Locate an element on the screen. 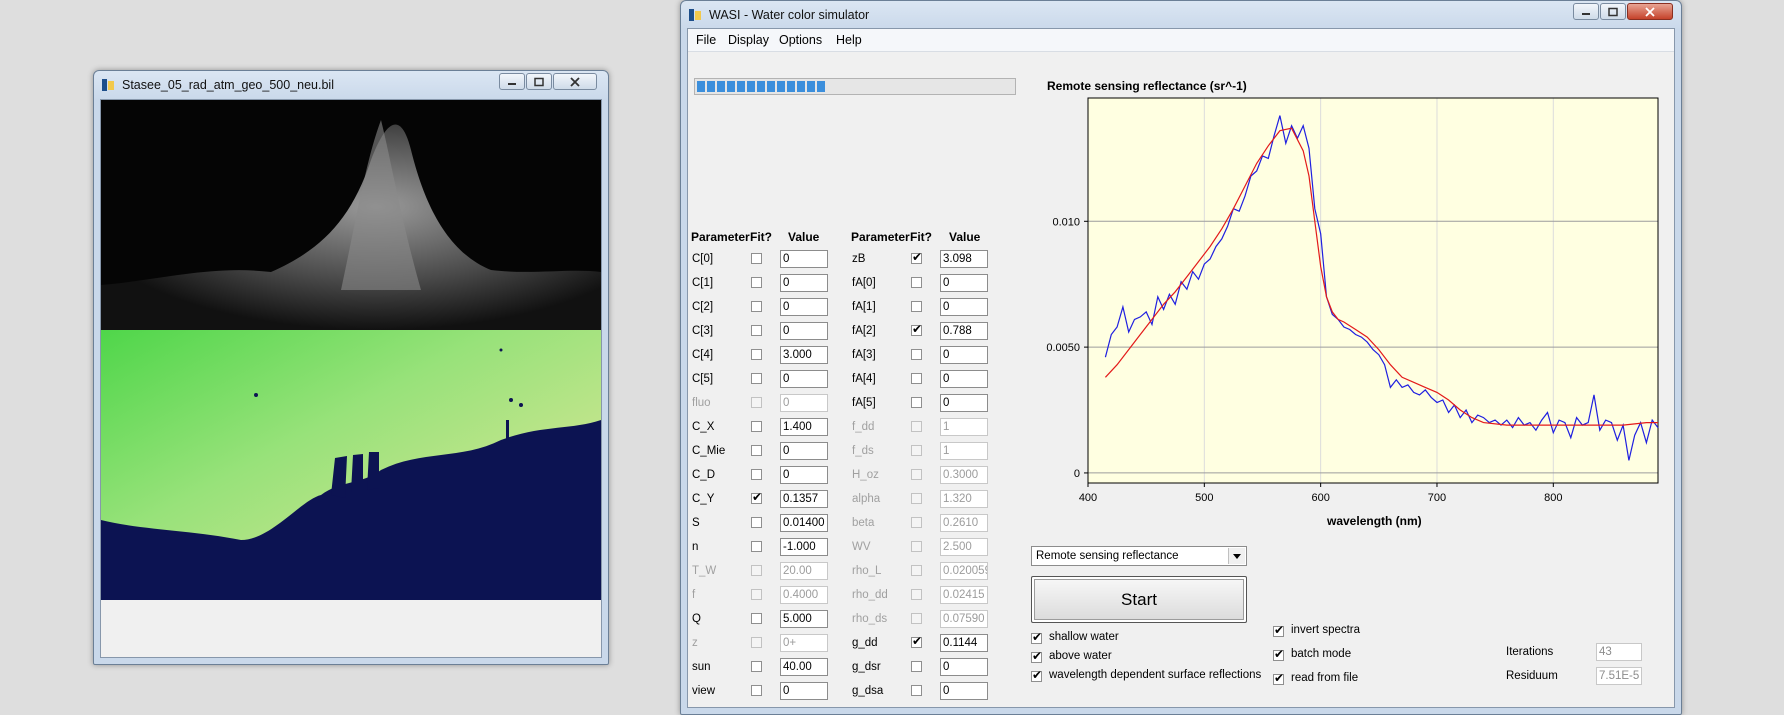 The width and height of the screenshot is (1784, 715). param-value-field: 1.320 is located at coordinates (964, 499).